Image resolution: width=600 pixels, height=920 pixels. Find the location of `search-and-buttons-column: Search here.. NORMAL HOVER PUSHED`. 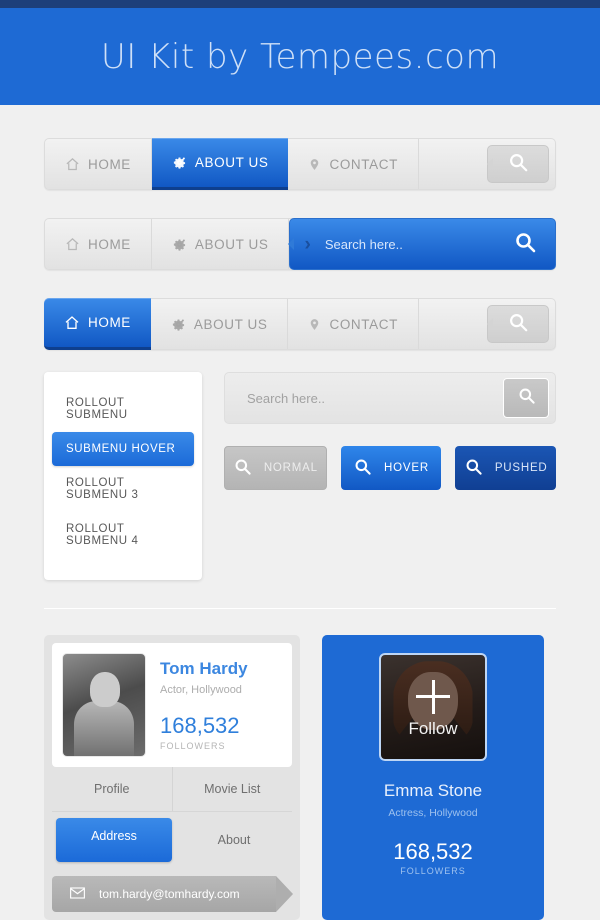

search-and-buttons-column: Search here.. NORMAL HOVER PUSHED is located at coordinates (390, 476).